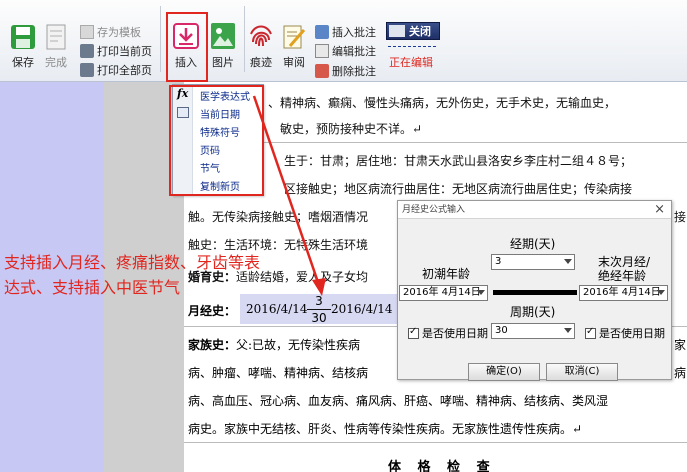  What do you see at coordinates (442, 466) in the screenshot?
I see `physical-exam-title: 体 格 检 查` at bounding box center [442, 466].